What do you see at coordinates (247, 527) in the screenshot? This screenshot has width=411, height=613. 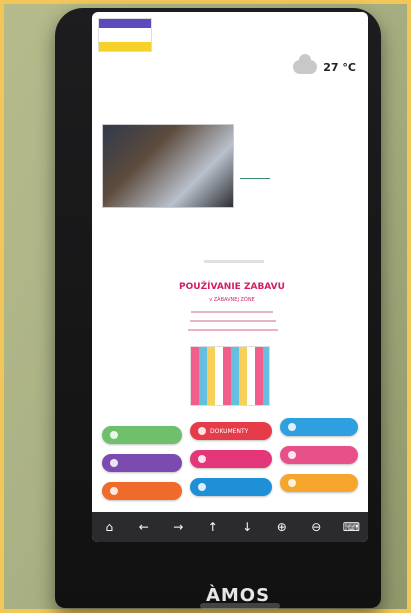 I see `arrow-down-icon: ↓` at bounding box center [247, 527].